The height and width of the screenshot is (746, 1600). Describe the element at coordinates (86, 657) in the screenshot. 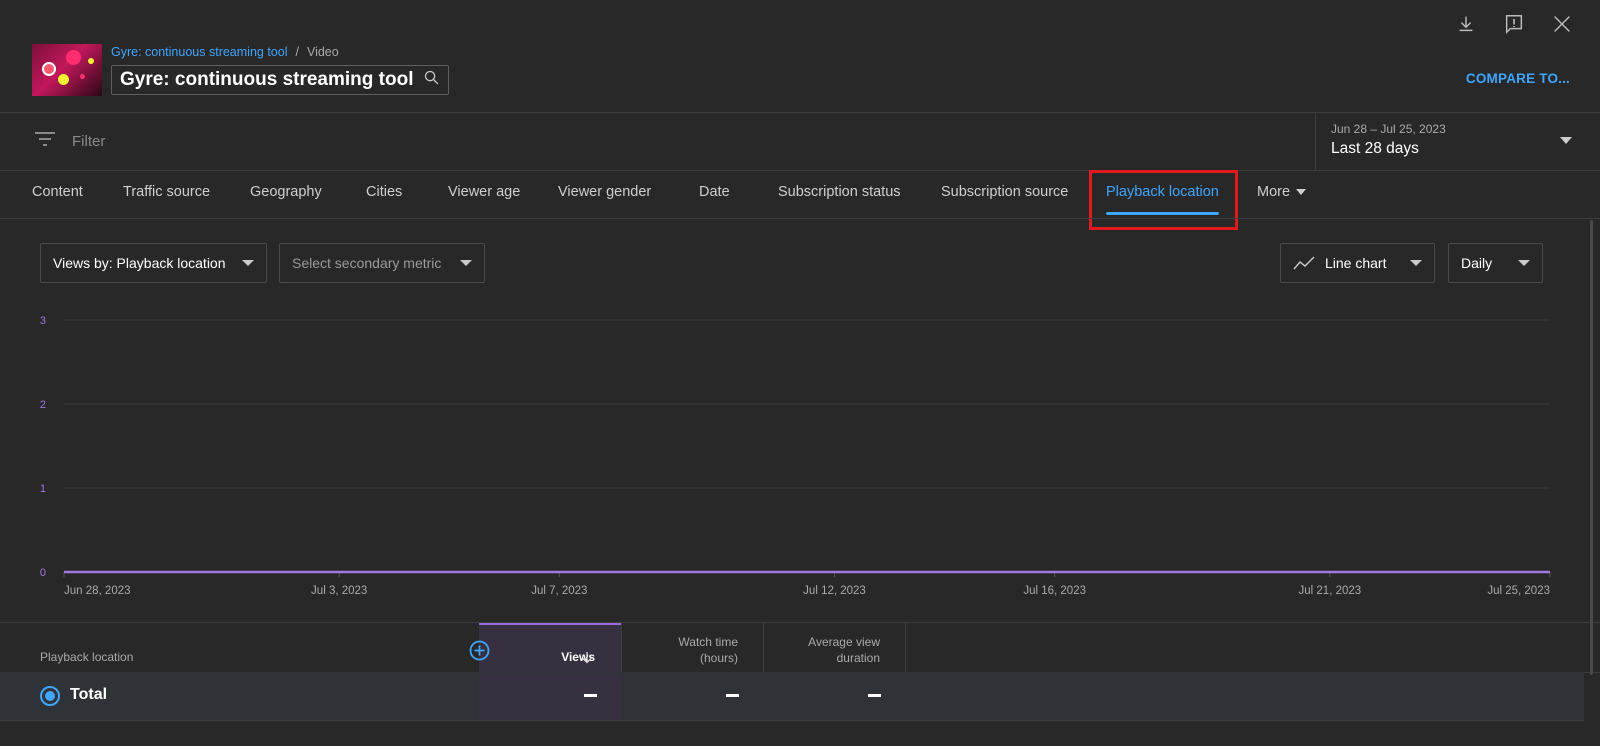

I see `column-header-playback-location: Playback location` at that location.